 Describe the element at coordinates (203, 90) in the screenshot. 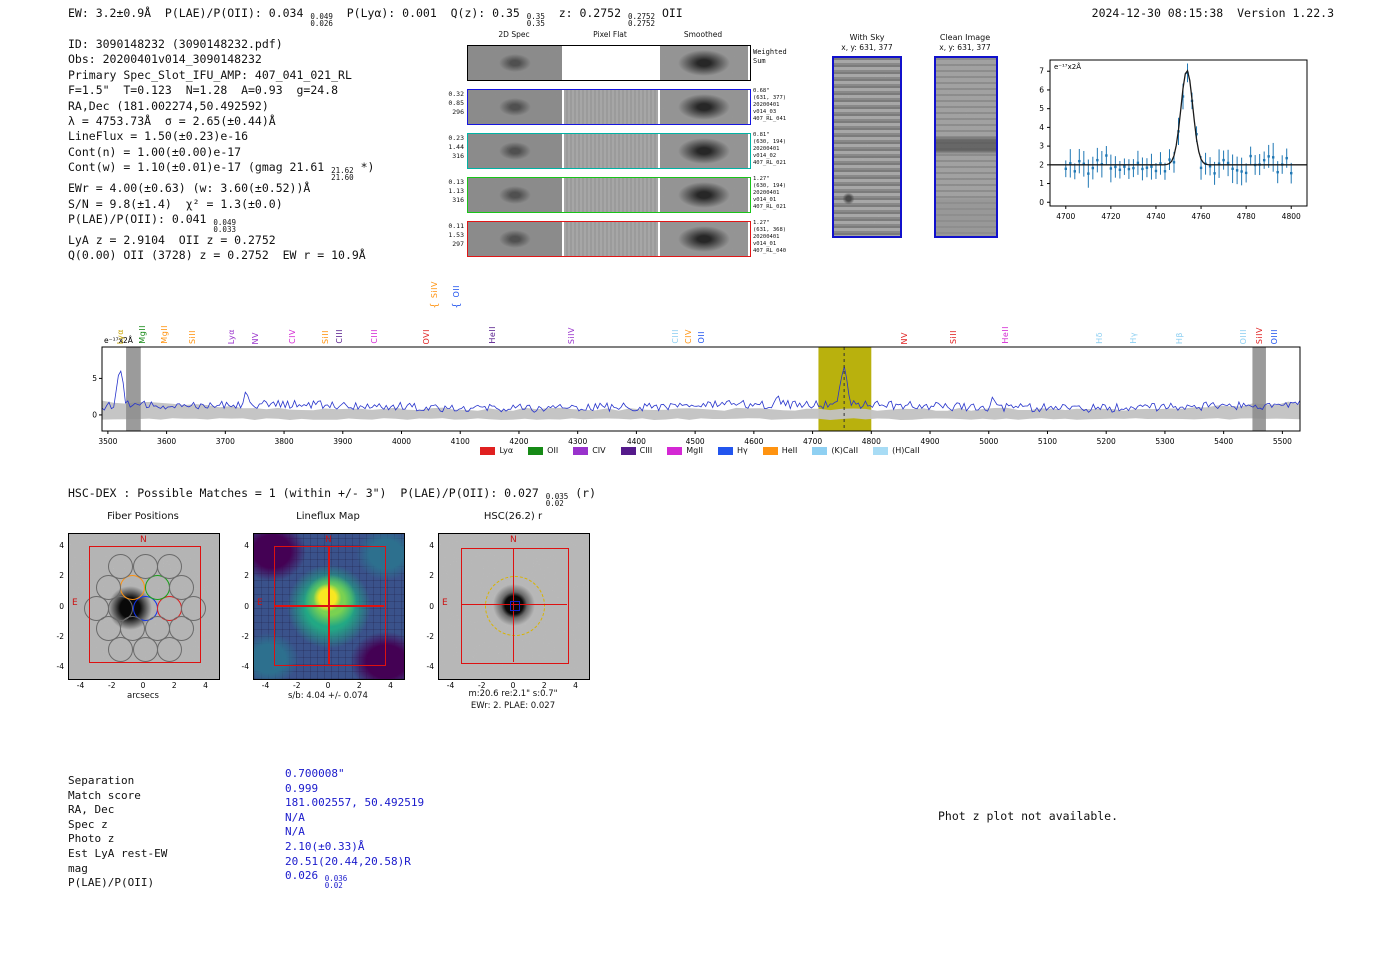

I see `summary-text: F=1.5" T=0.123 N=1.28 A=0.93 g=24.8` at that location.